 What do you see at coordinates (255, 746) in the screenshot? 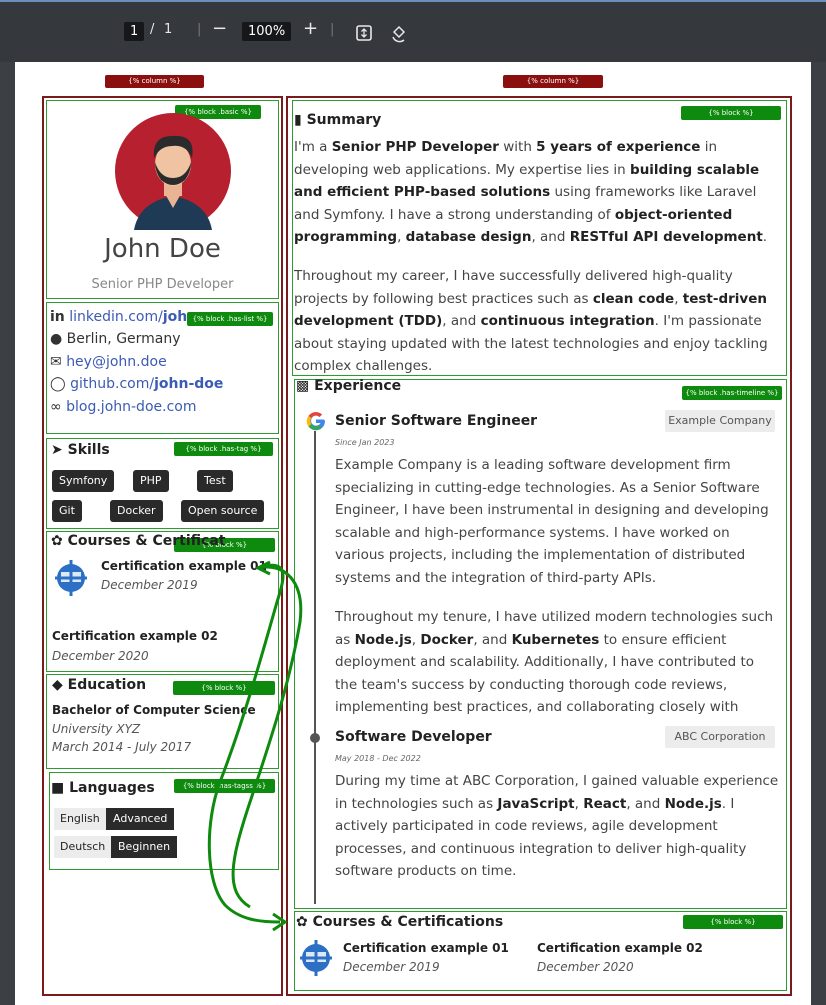
I see `annotation-arrow` at bounding box center [255, 746].